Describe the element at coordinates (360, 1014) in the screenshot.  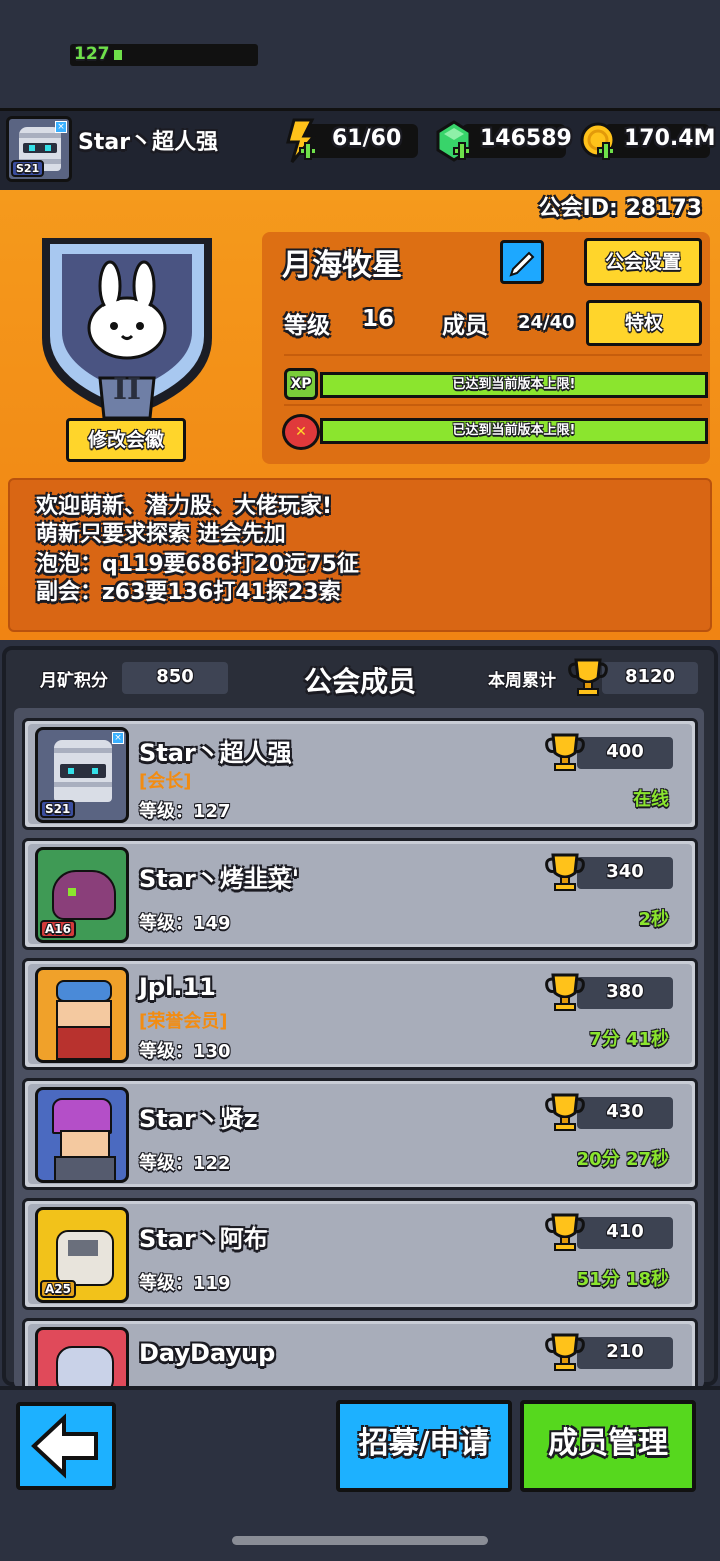
I see `member-row: Jpl.11 [荣誉会员] 等级：130 380 7分 41秒` at that location.